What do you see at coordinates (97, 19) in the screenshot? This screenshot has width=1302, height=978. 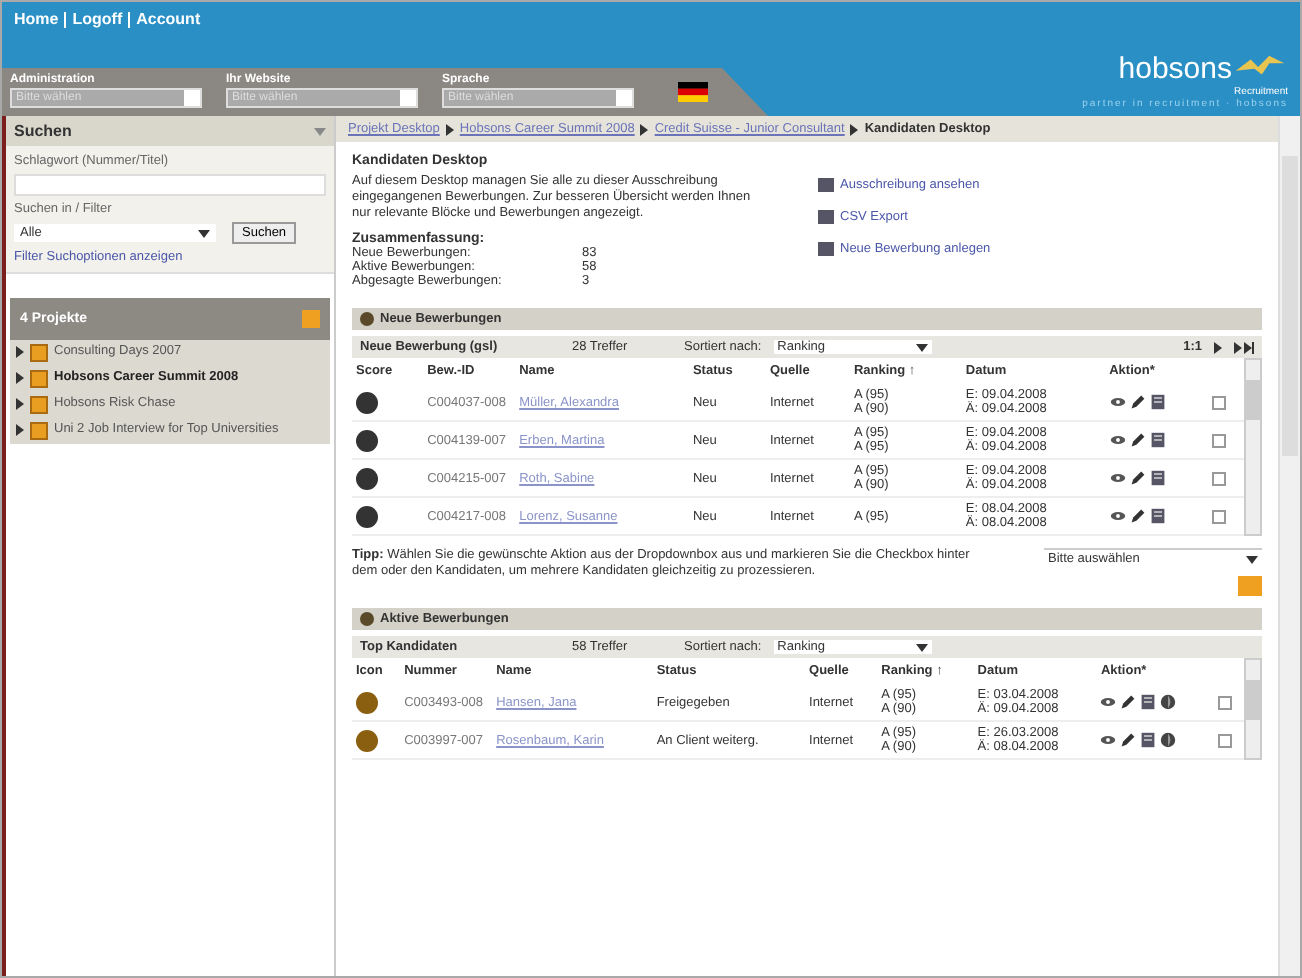 I see `nav-link: Logoff` at bounding box center [97, 19].